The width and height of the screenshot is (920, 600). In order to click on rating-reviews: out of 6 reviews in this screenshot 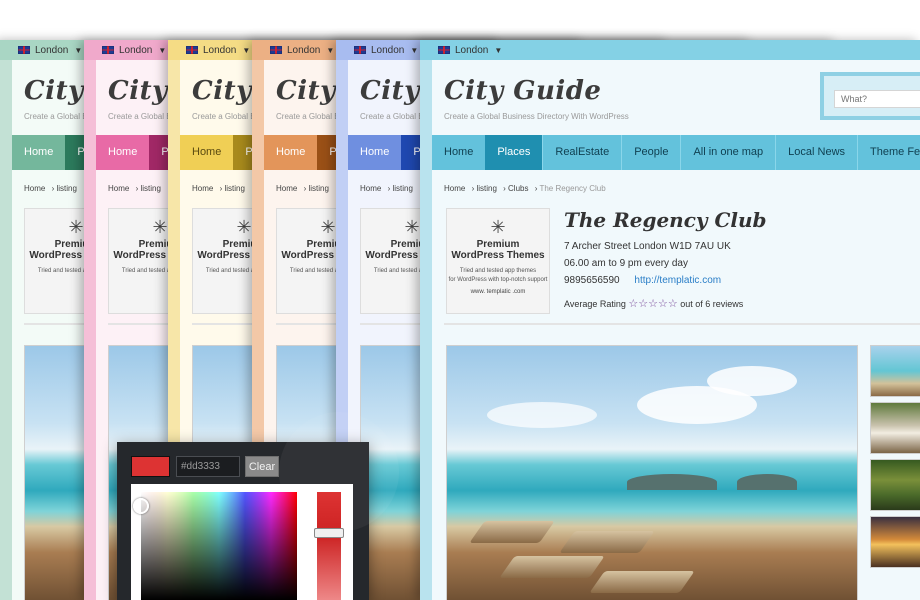, I will do `click(711, 304)`.